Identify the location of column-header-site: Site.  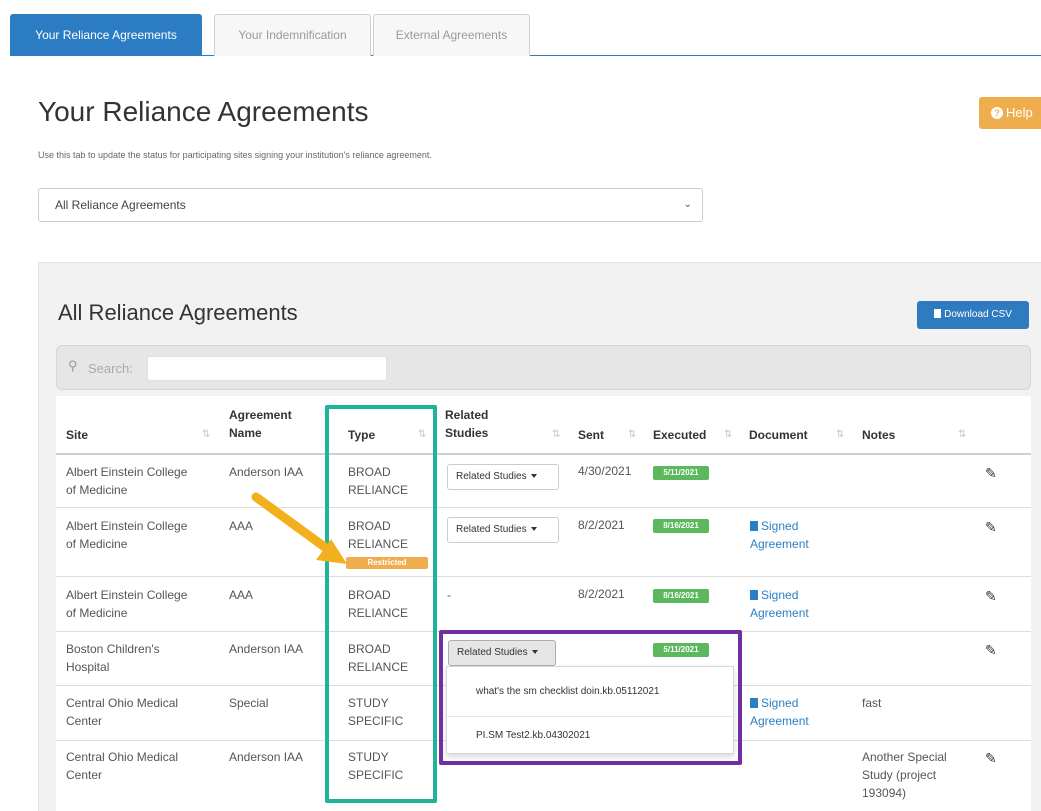
(77, 435).